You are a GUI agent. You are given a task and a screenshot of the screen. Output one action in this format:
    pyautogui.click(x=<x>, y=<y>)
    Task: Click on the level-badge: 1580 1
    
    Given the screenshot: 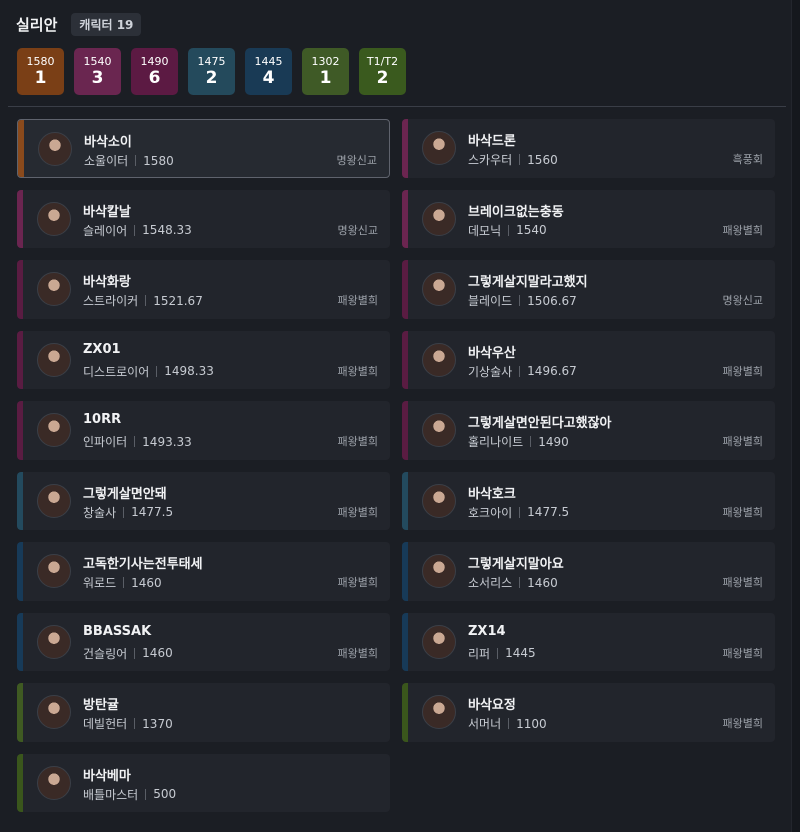 What is the action you would take?
    pyautogui.click(x=40, y=71)
    